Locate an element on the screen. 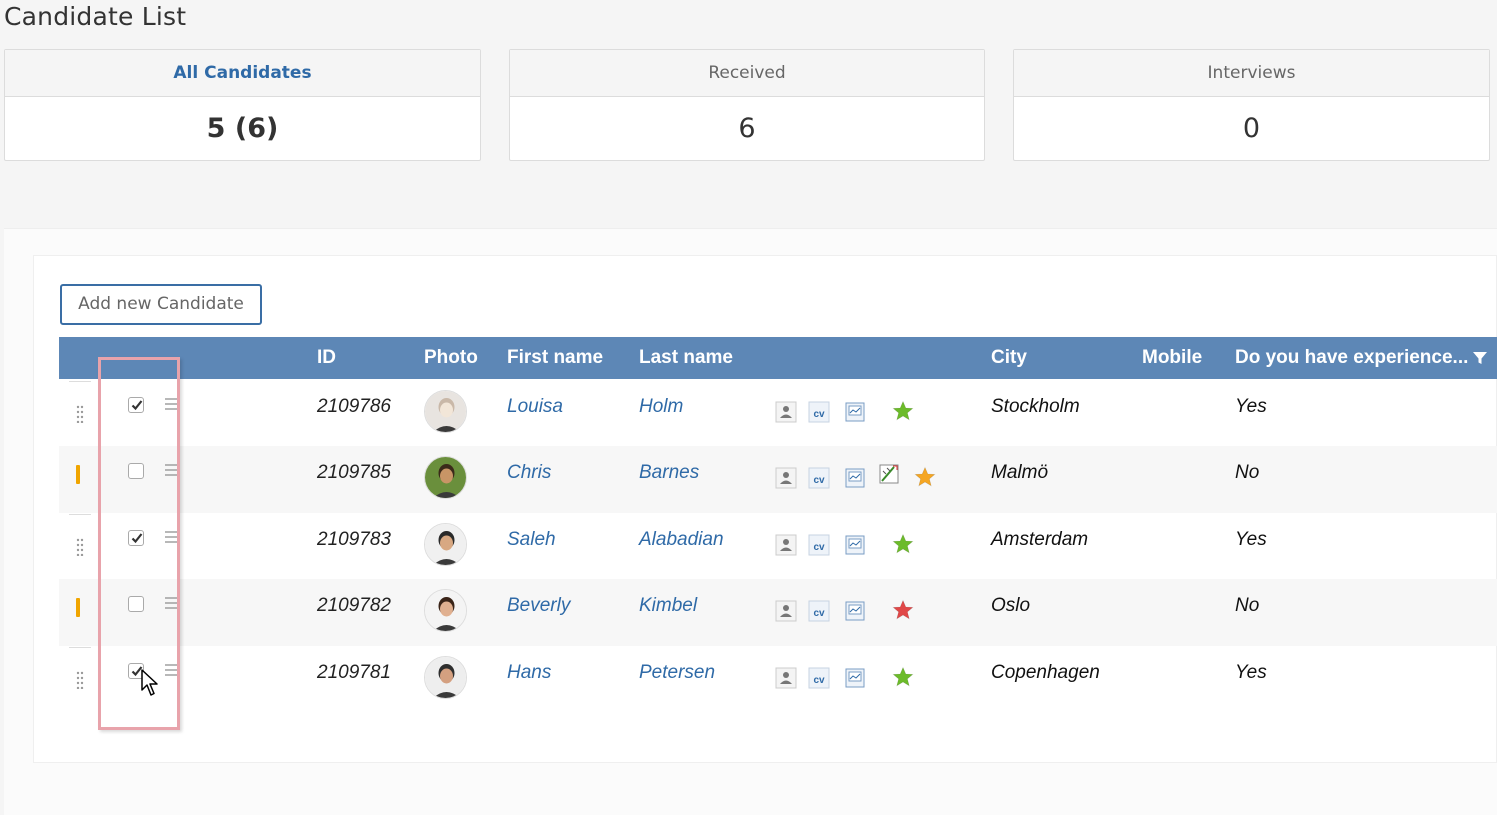 This screenshot has width=1497, height=815. last-name-link: Alabadian is located at coordinates (681, 540).